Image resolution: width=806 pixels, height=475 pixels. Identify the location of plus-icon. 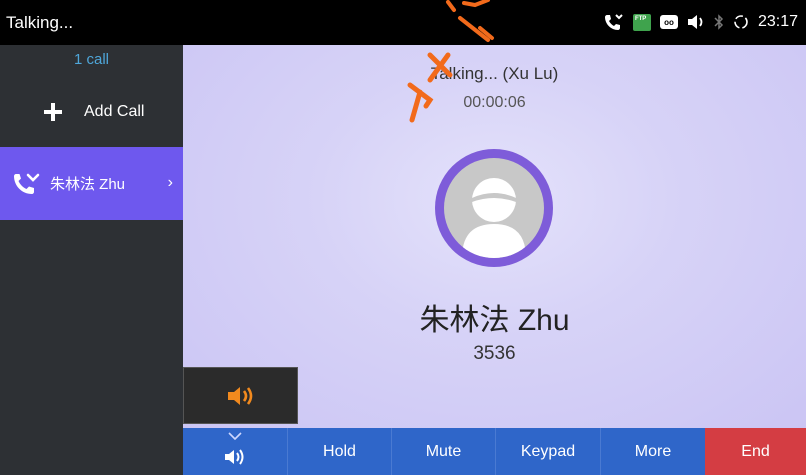
(53, 112).